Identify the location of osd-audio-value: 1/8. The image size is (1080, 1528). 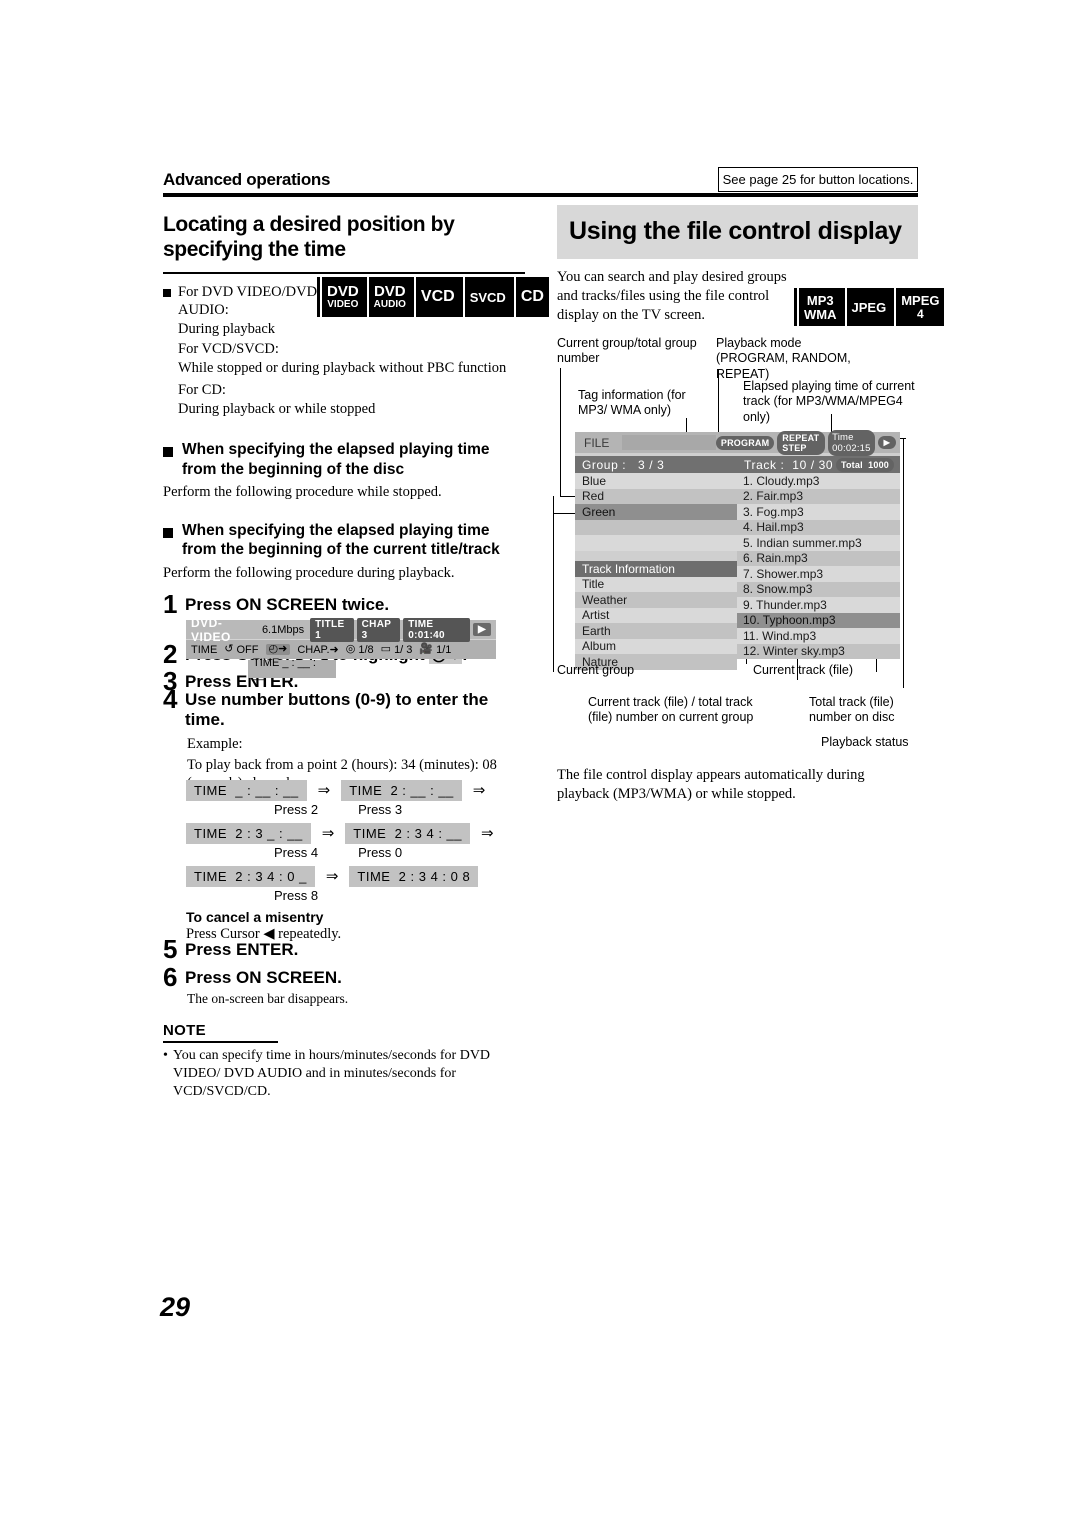
(366, 649).